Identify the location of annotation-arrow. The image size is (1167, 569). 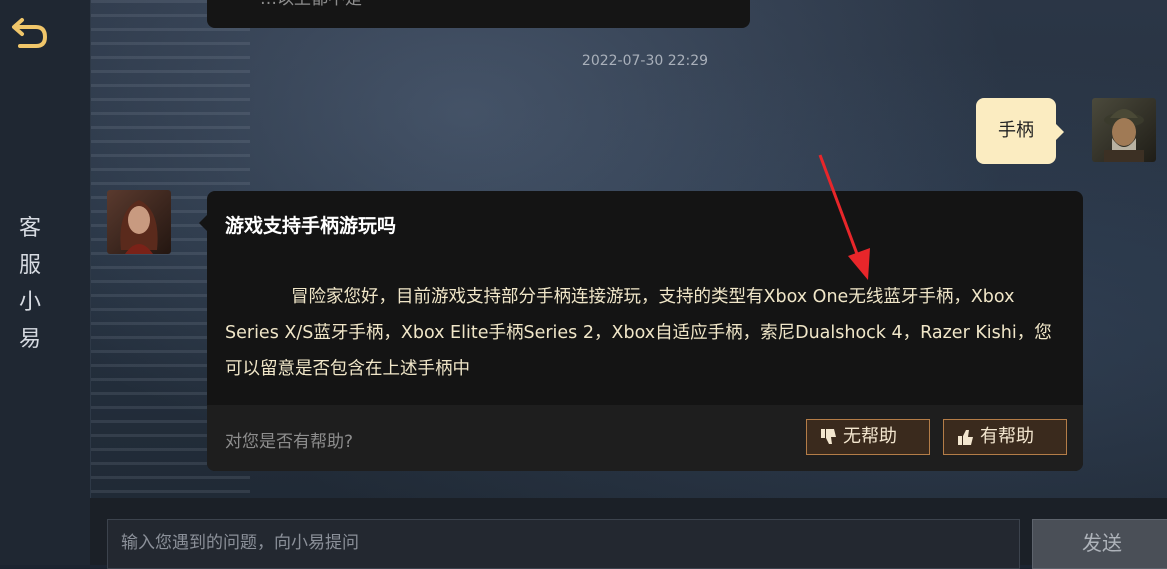
(844, 217).